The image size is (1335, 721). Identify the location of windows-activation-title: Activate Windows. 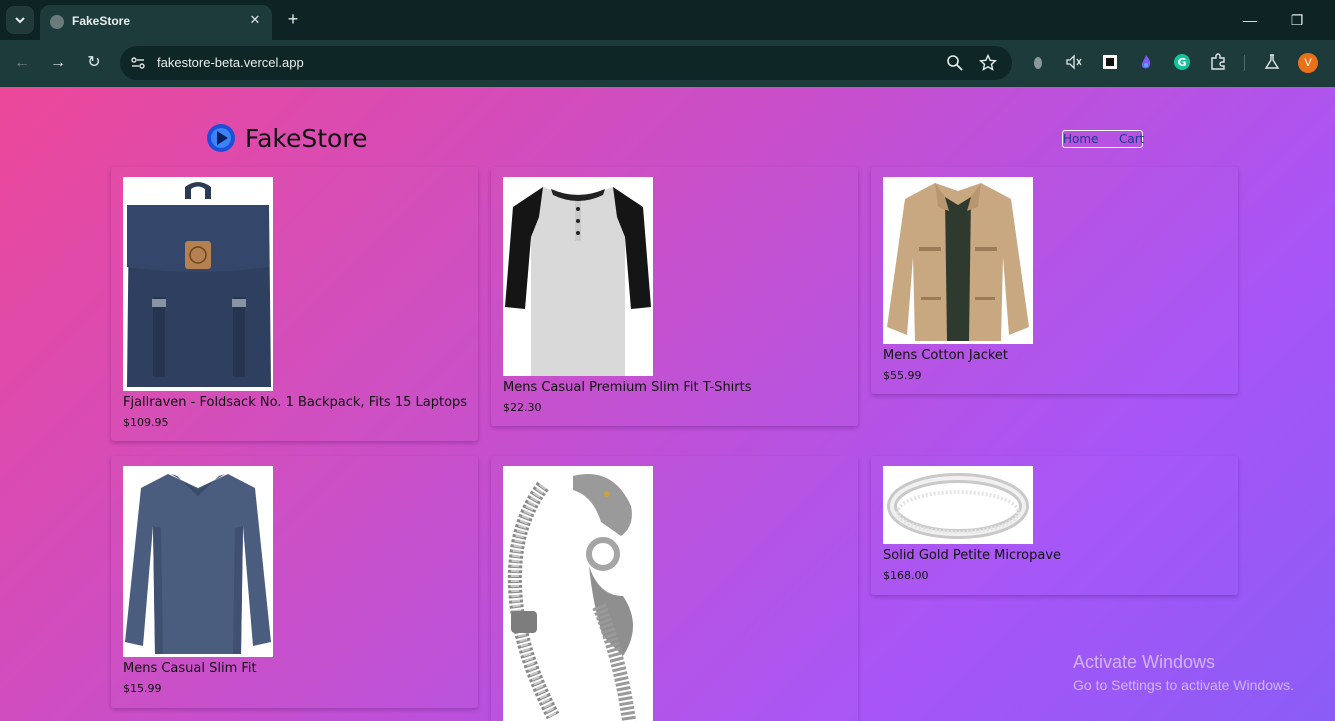
(1144, 662).